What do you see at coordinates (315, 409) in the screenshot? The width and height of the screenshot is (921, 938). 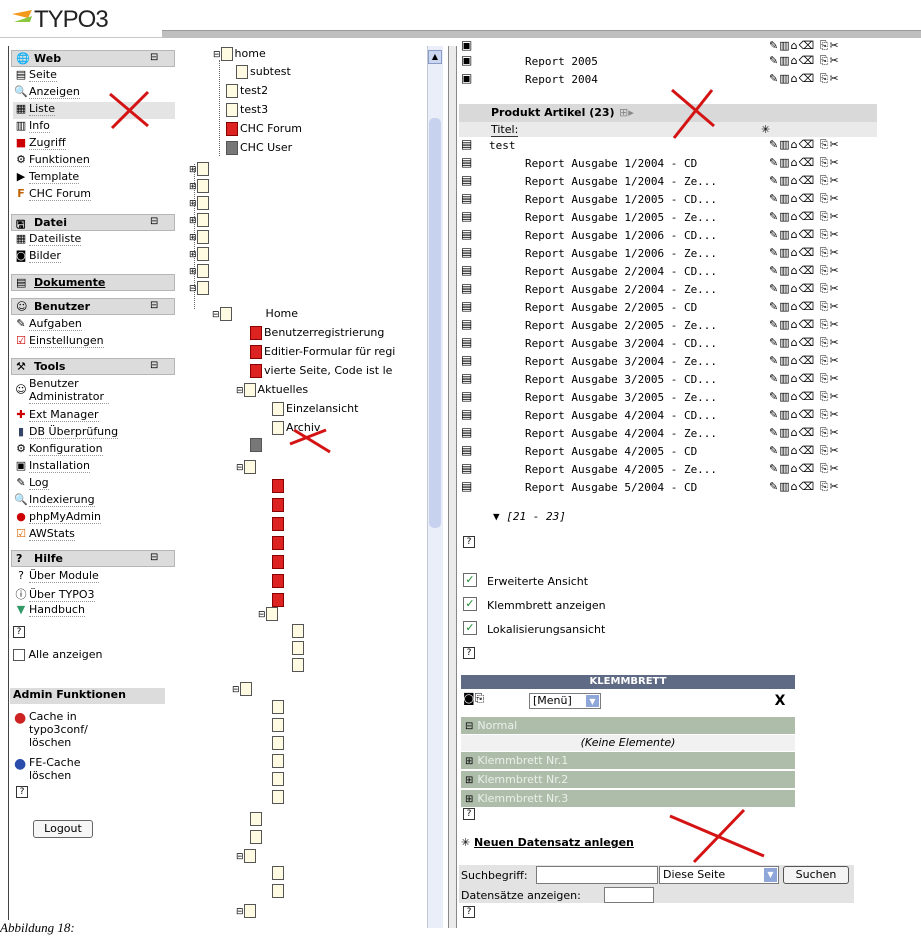 I see `tree-node-einzelansicht: Einzelansicht` at bounding box center [315, 409].